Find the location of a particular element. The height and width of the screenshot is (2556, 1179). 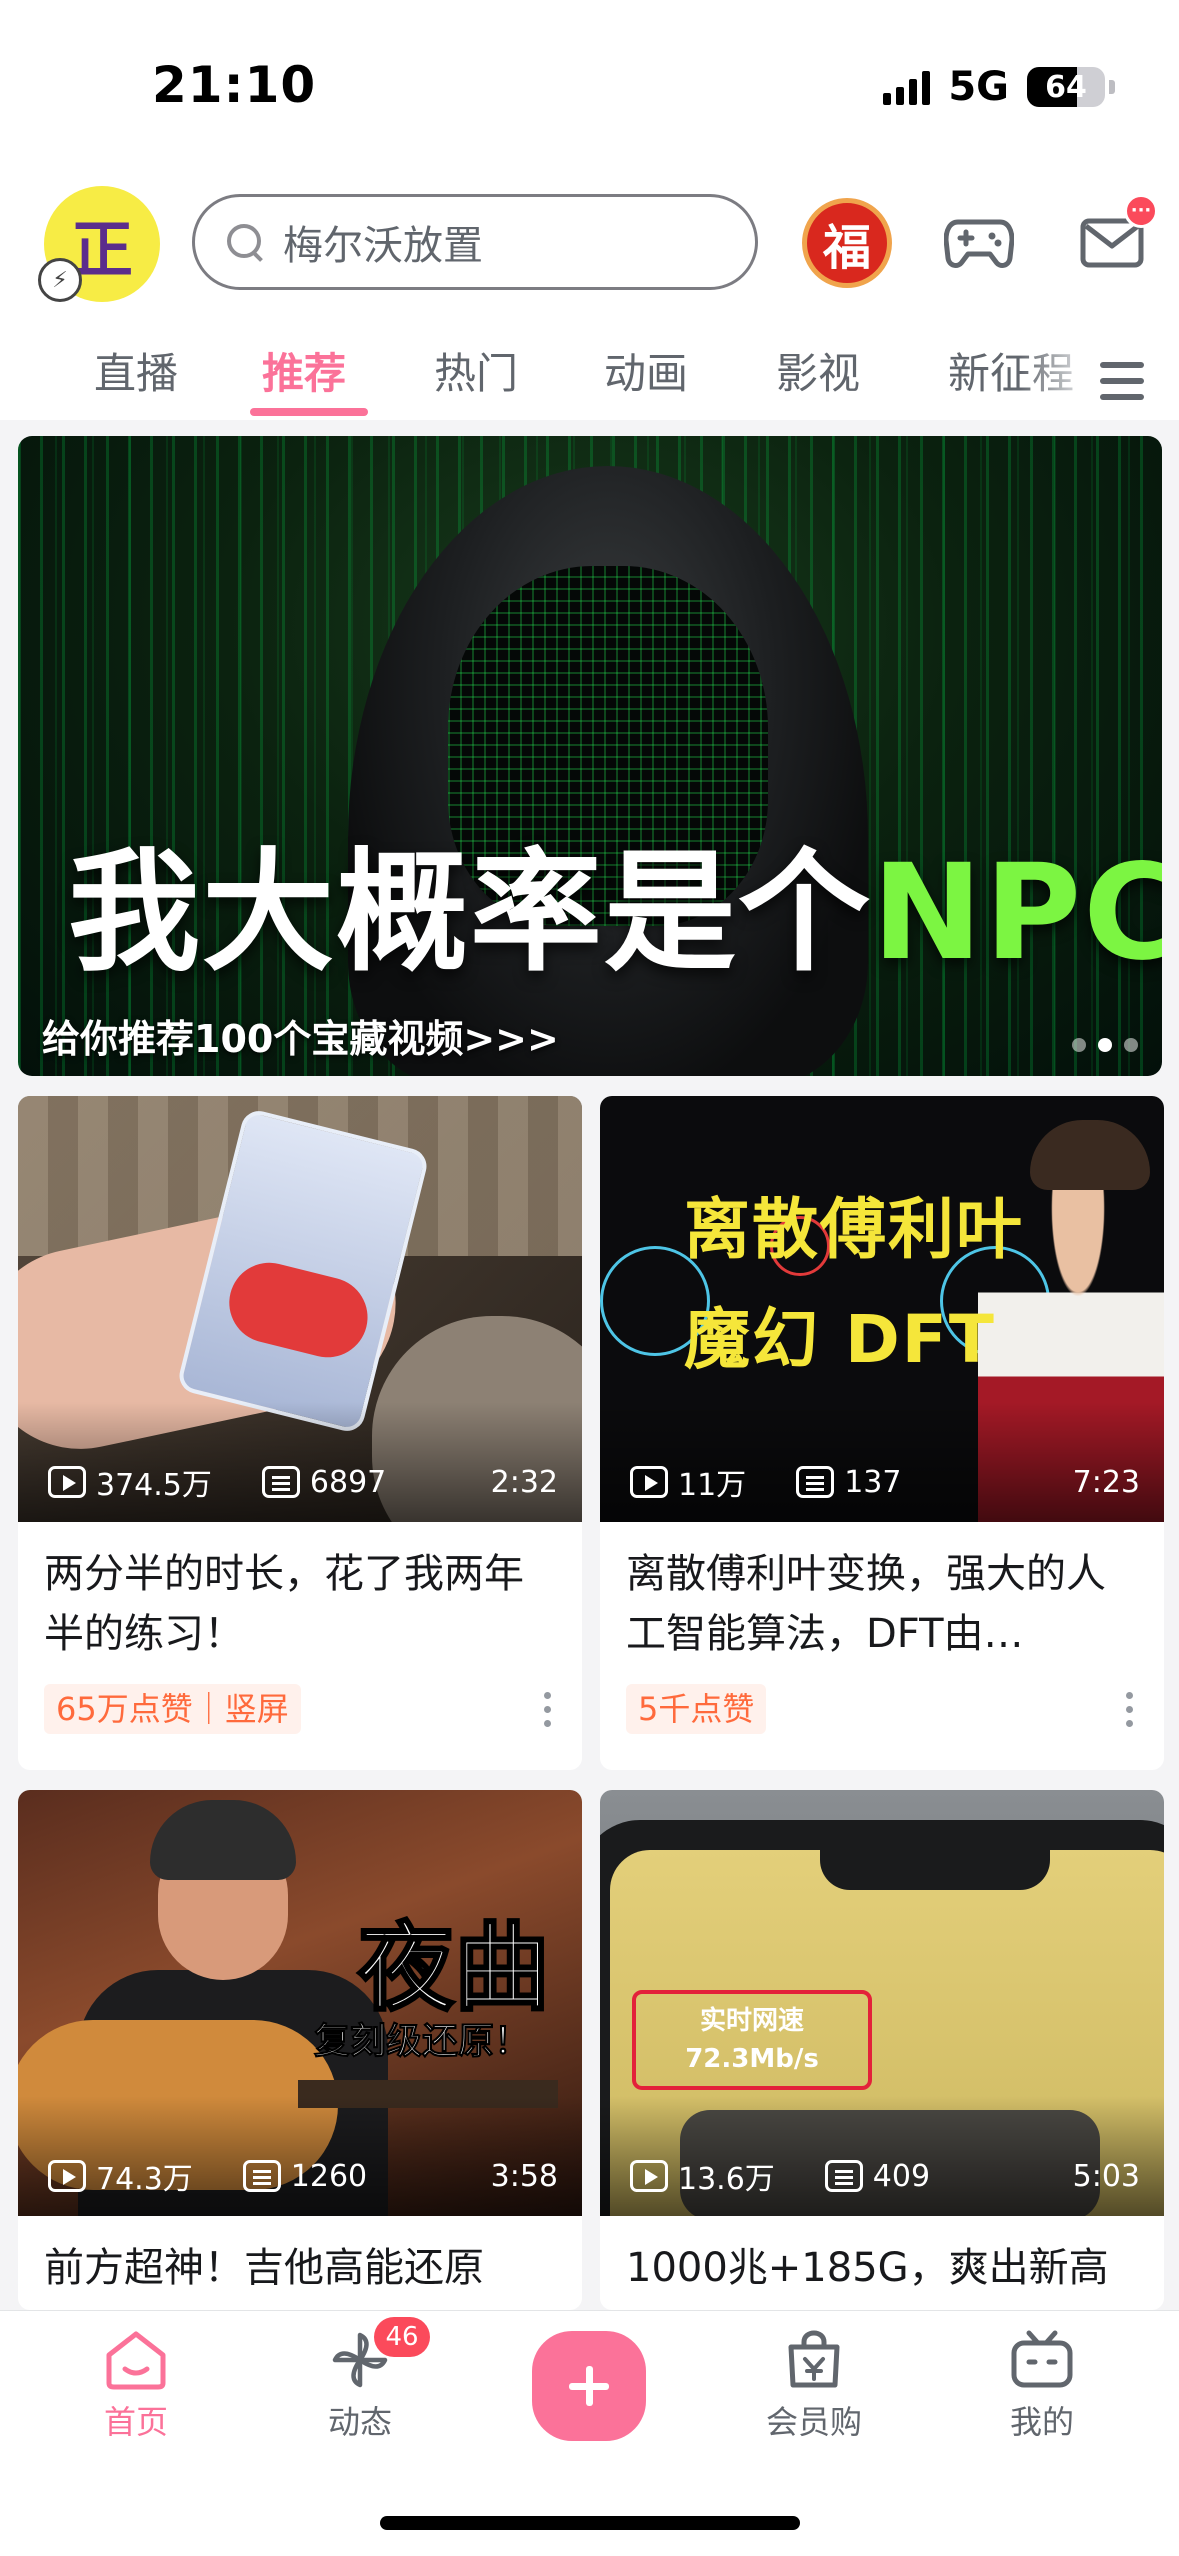

view-count: 13.6万 is located at coordinates (726, 2179).